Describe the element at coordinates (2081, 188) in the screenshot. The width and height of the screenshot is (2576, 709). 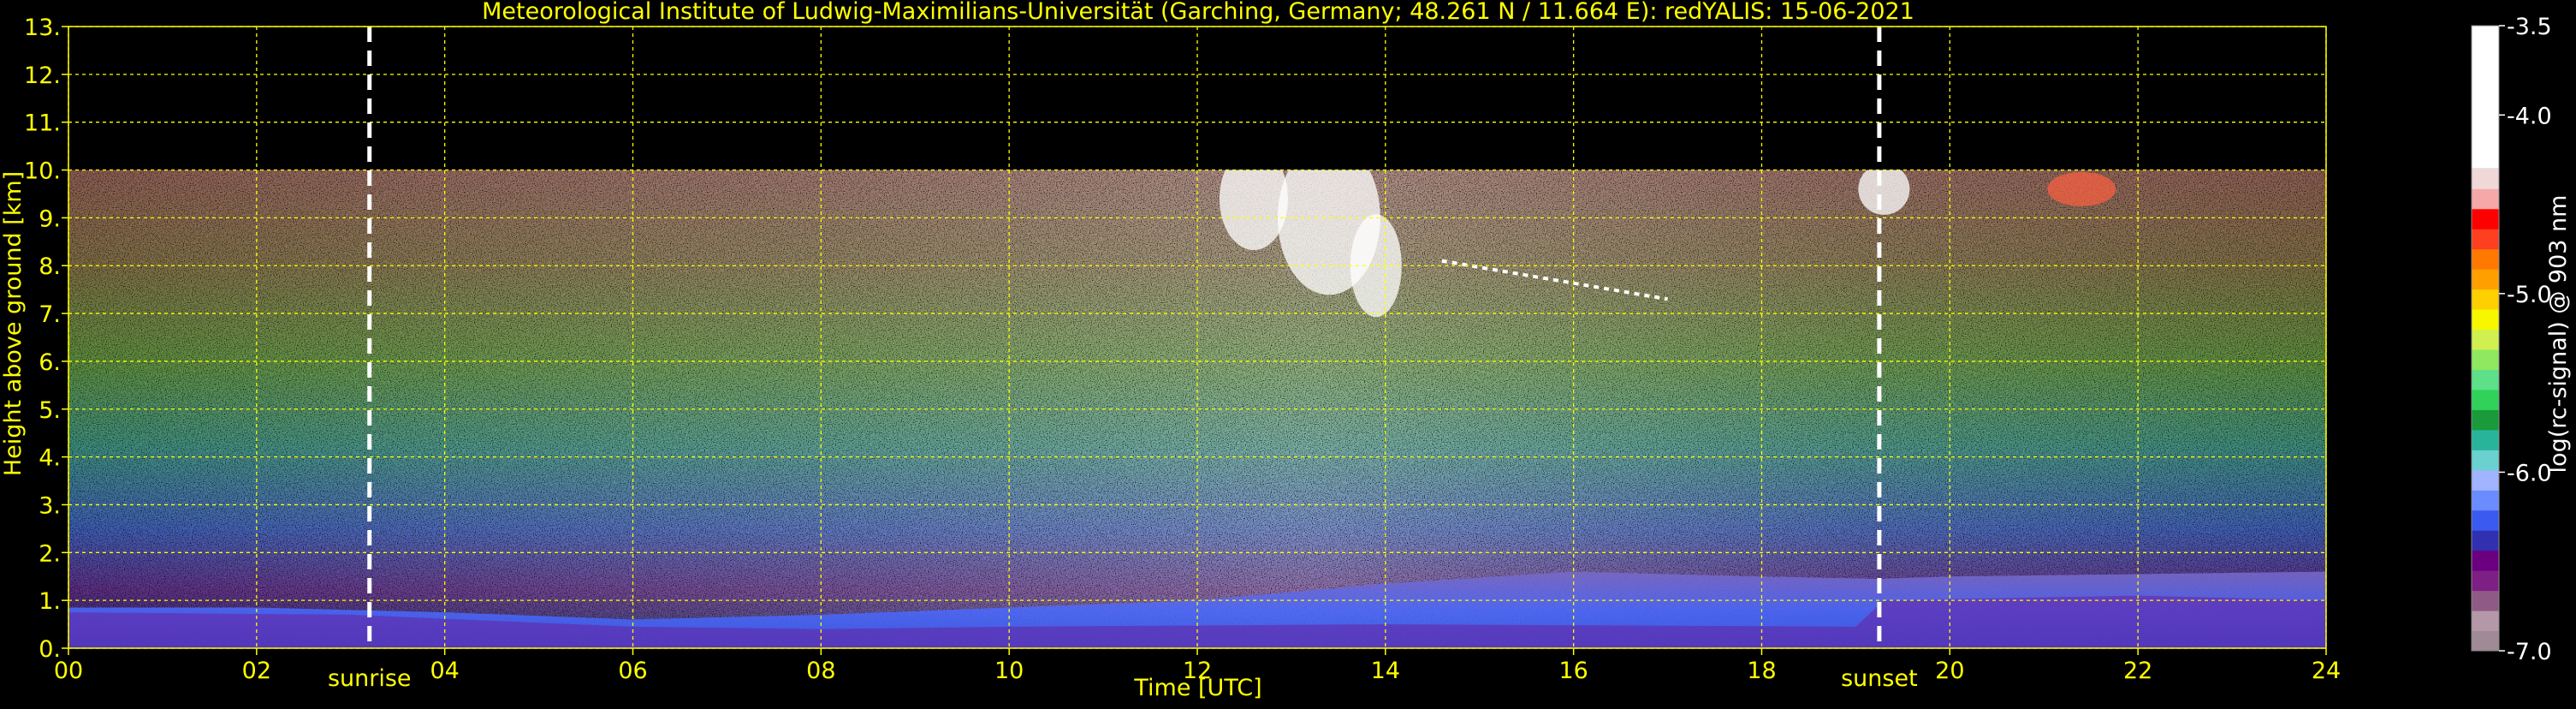
I see `cloud-patch` at that location.